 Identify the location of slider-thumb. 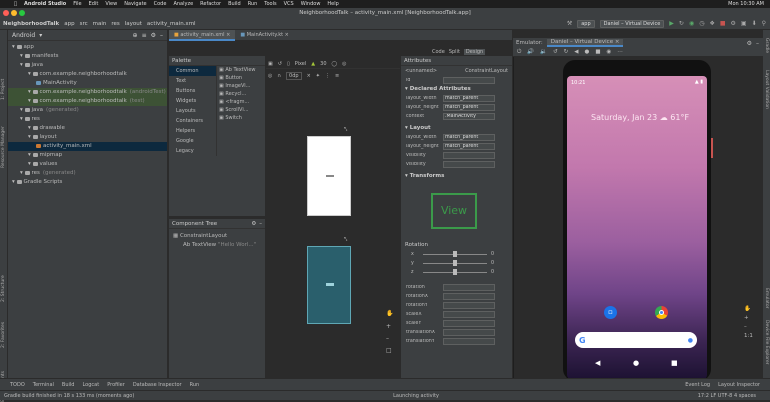
(455, 254).